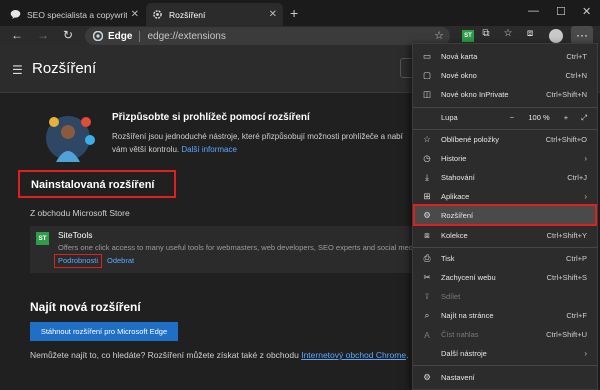 This screenshot has height=390, width=600. Describe the element at coordinates (104, 331) in the screenshot. I see `get-extensions-button: Stáhnout rozšíření pro Microsoft Edge` at that location.